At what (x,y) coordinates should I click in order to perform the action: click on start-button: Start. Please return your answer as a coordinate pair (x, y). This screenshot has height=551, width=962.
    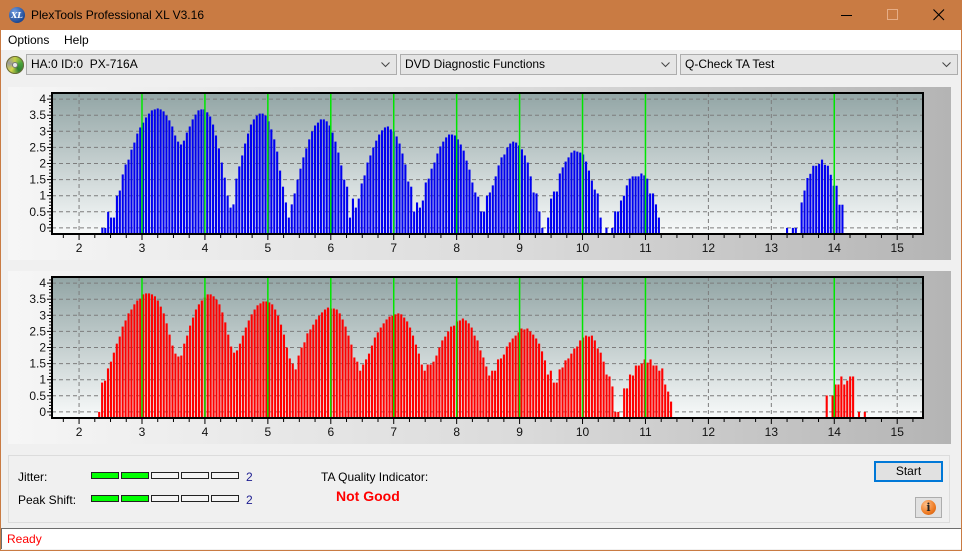
    Looking at the image, I should click on (908, 471).